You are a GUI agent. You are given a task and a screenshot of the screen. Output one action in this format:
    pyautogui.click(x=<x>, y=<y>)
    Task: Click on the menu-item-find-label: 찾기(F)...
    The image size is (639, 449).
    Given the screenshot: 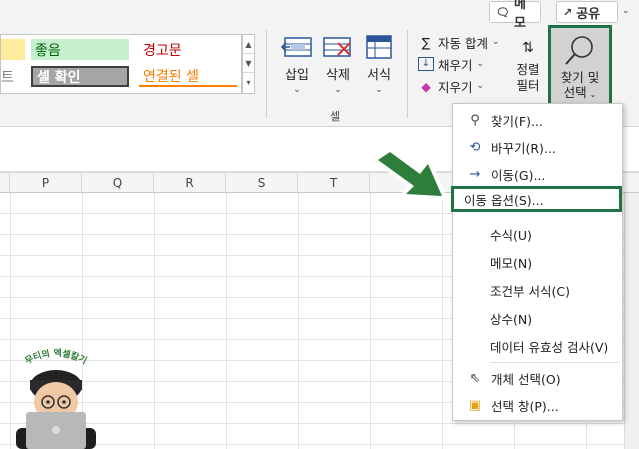 What is the action you would take?
    pyautogui.click(x=517, y=121)
    